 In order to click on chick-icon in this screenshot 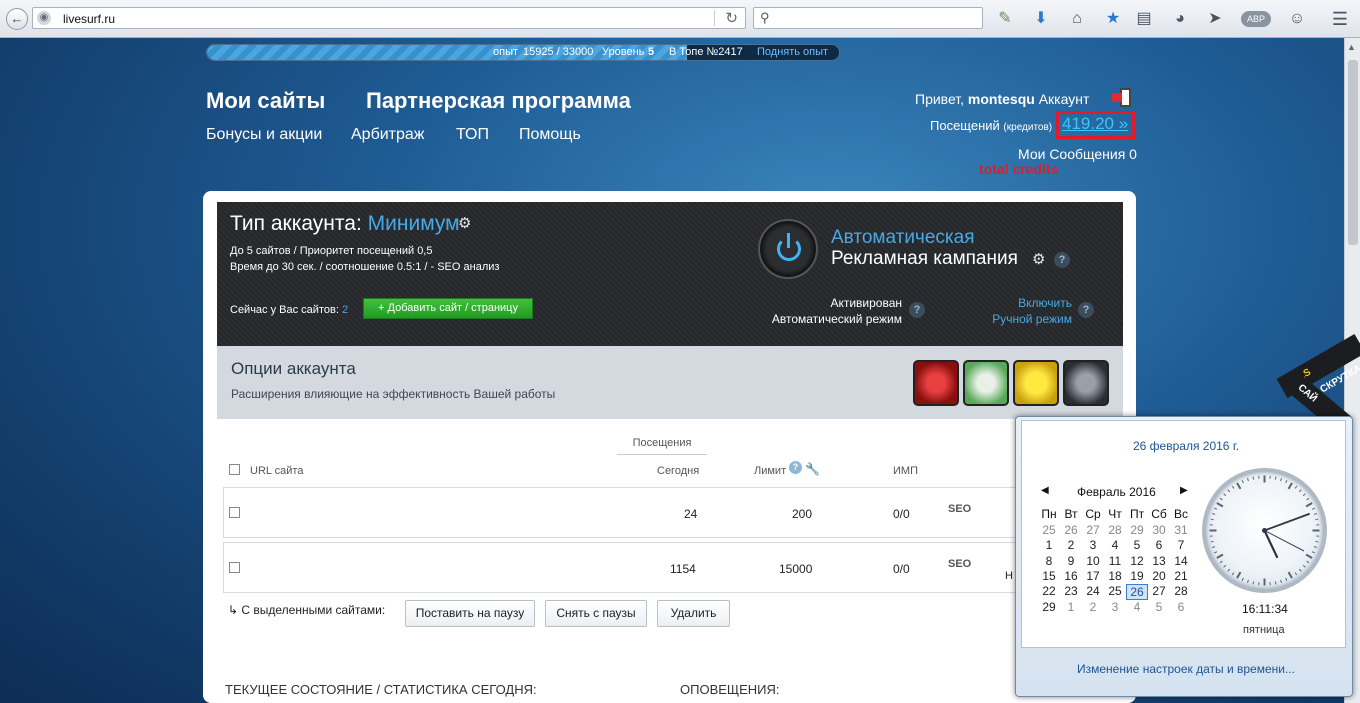, I will do `click(1036, 383)`.